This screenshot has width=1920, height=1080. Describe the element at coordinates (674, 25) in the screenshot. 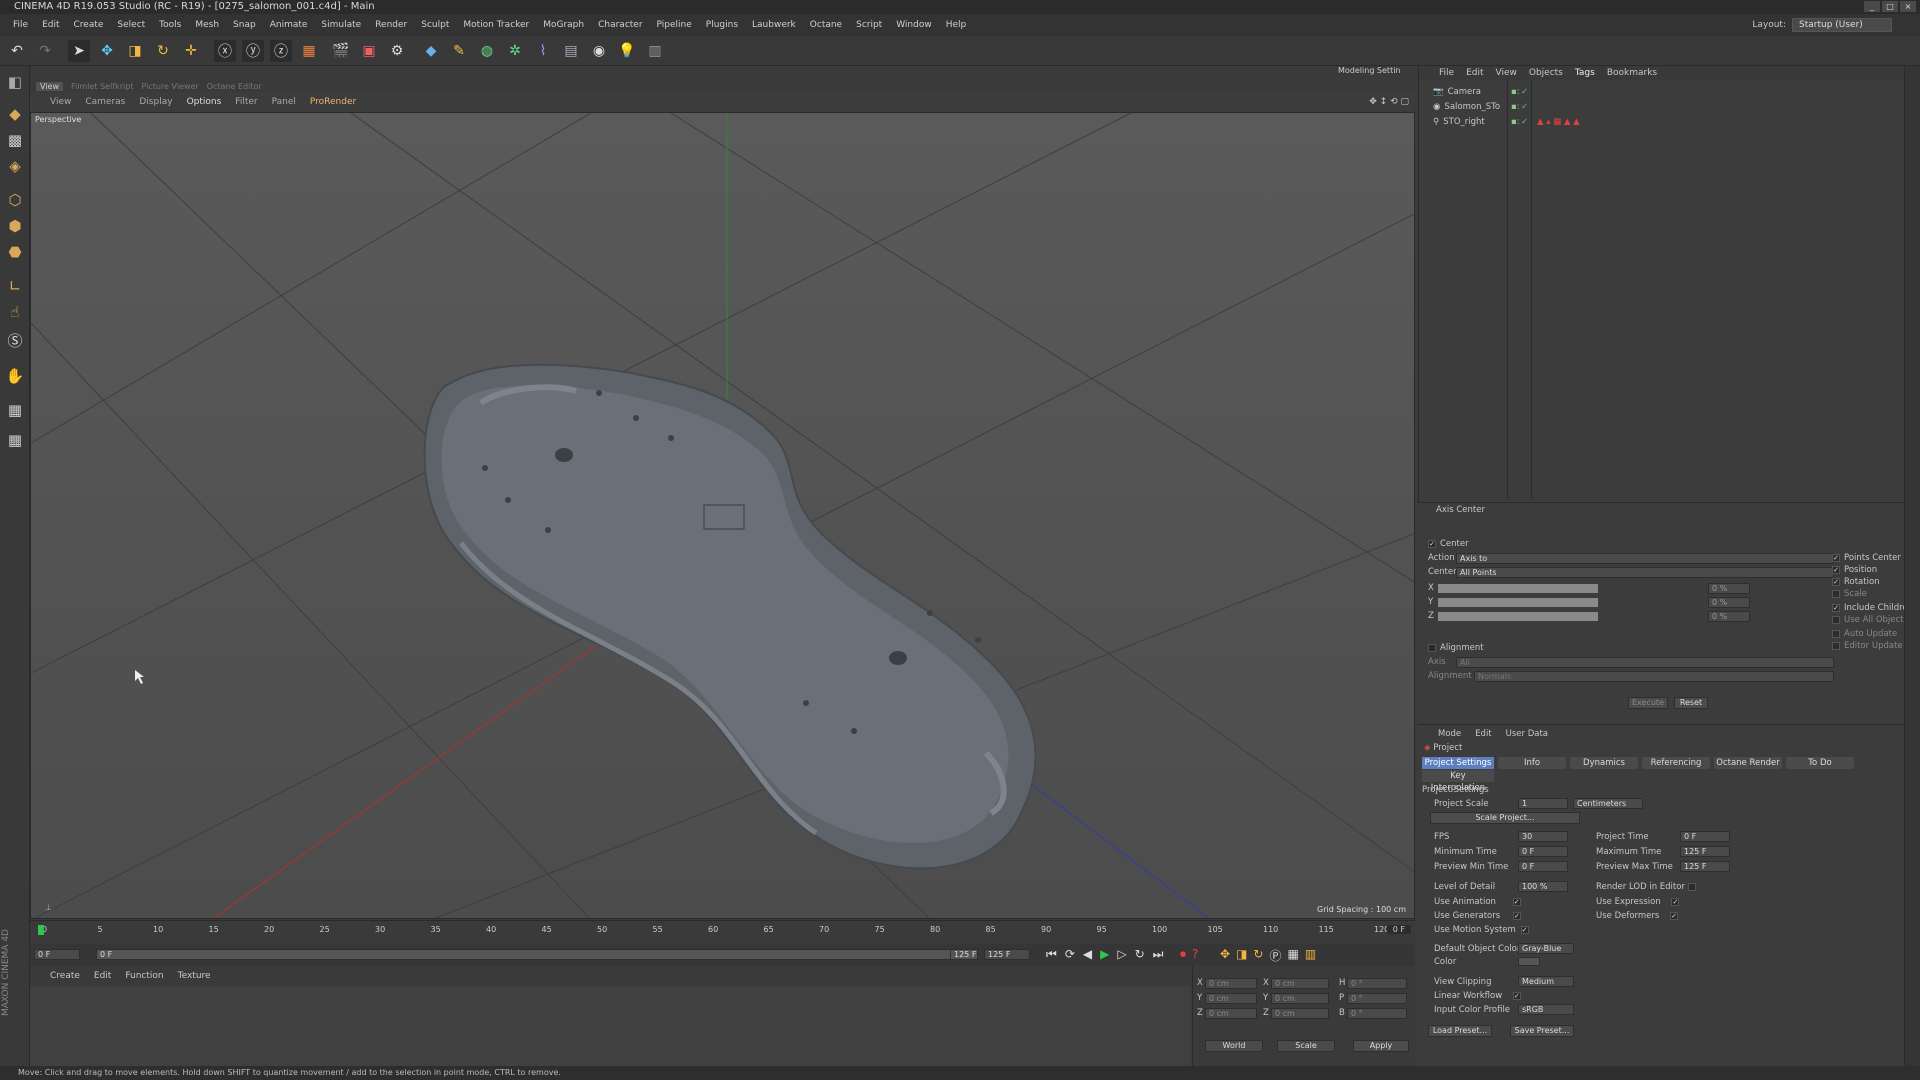

I see `menu-pipeline: Pipeline` at that location.